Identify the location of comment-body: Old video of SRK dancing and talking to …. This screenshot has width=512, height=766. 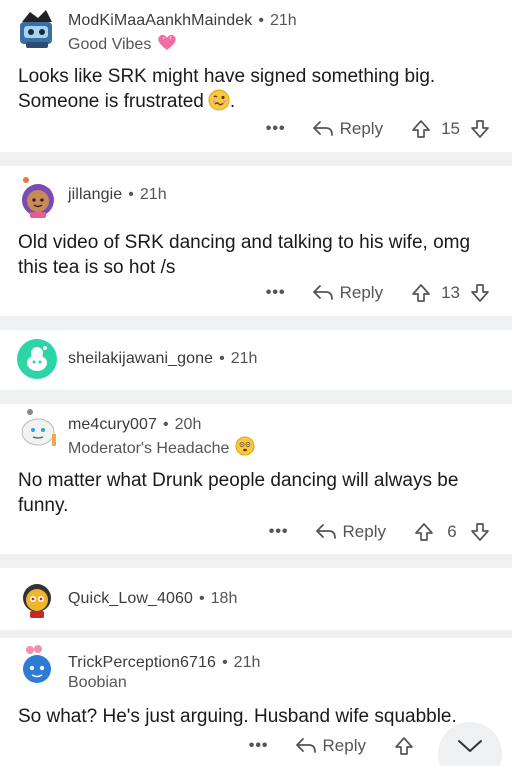
(244, 255).